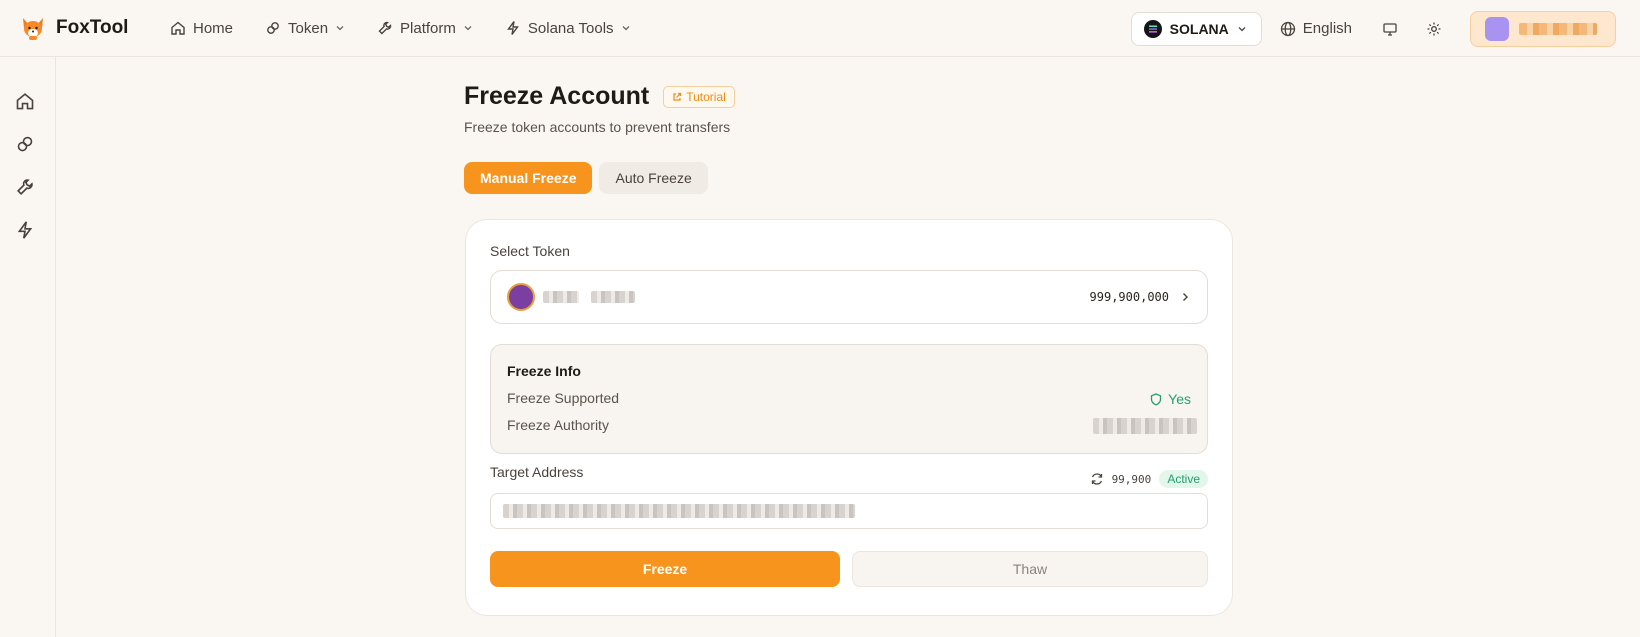 The image size is (1640, 637). I want to click on chain-selector: SOLANA, so click(1196, 28).